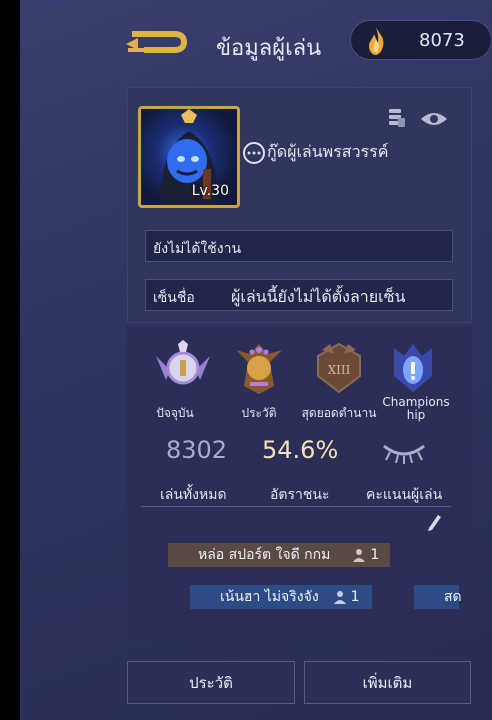 This screenshot has width=492, height=720. I want to click on player-tag: หล่อ สปอร์ต ใจดี กกม 1, so click(279, 555).